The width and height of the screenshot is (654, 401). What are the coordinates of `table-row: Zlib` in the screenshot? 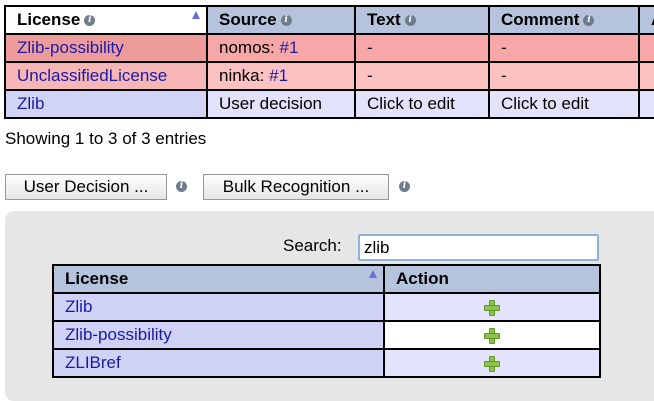 It's located at (326, 307).